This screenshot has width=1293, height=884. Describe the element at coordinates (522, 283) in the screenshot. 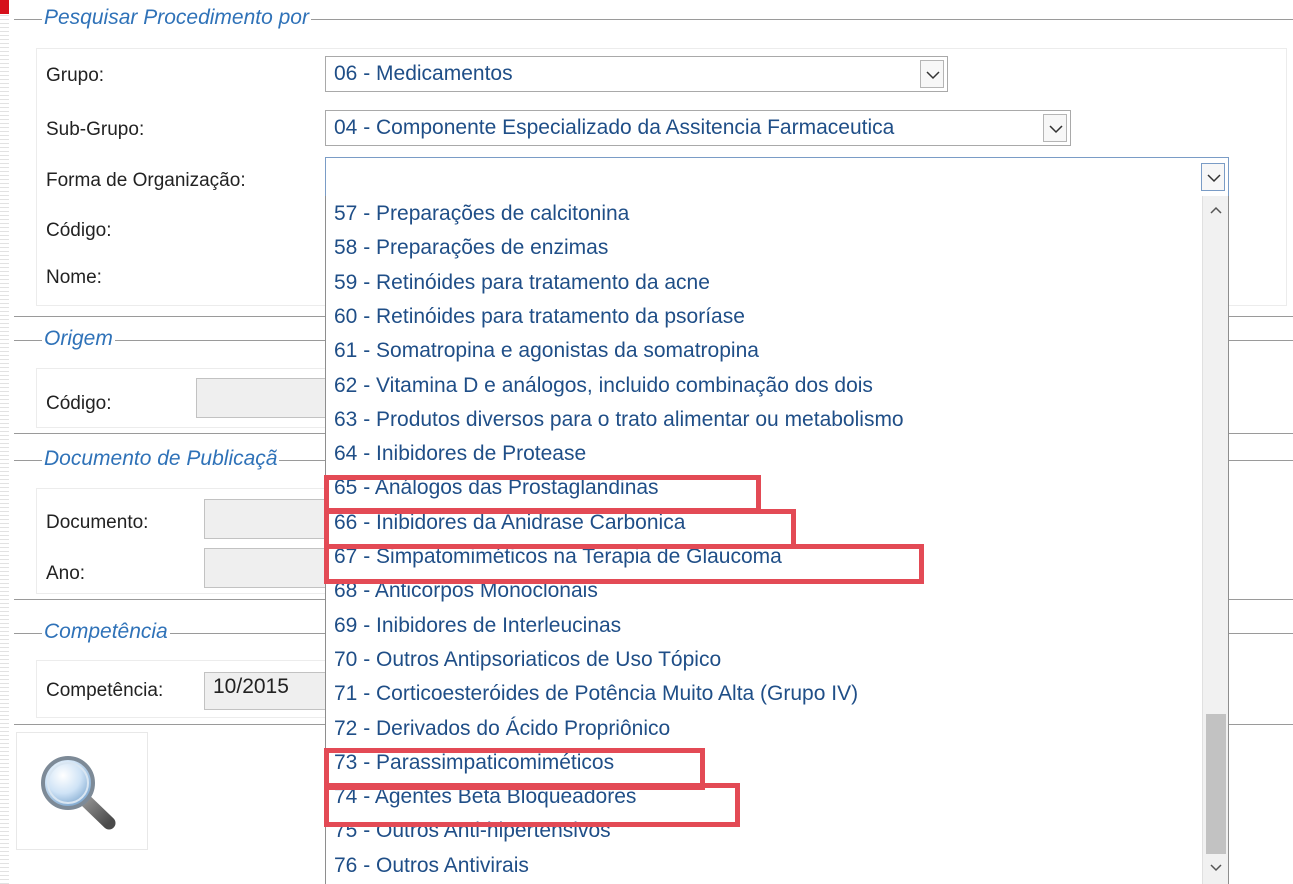

I see `dropdown-option: 59 - Retinóides para tratamento da acne` at that location.